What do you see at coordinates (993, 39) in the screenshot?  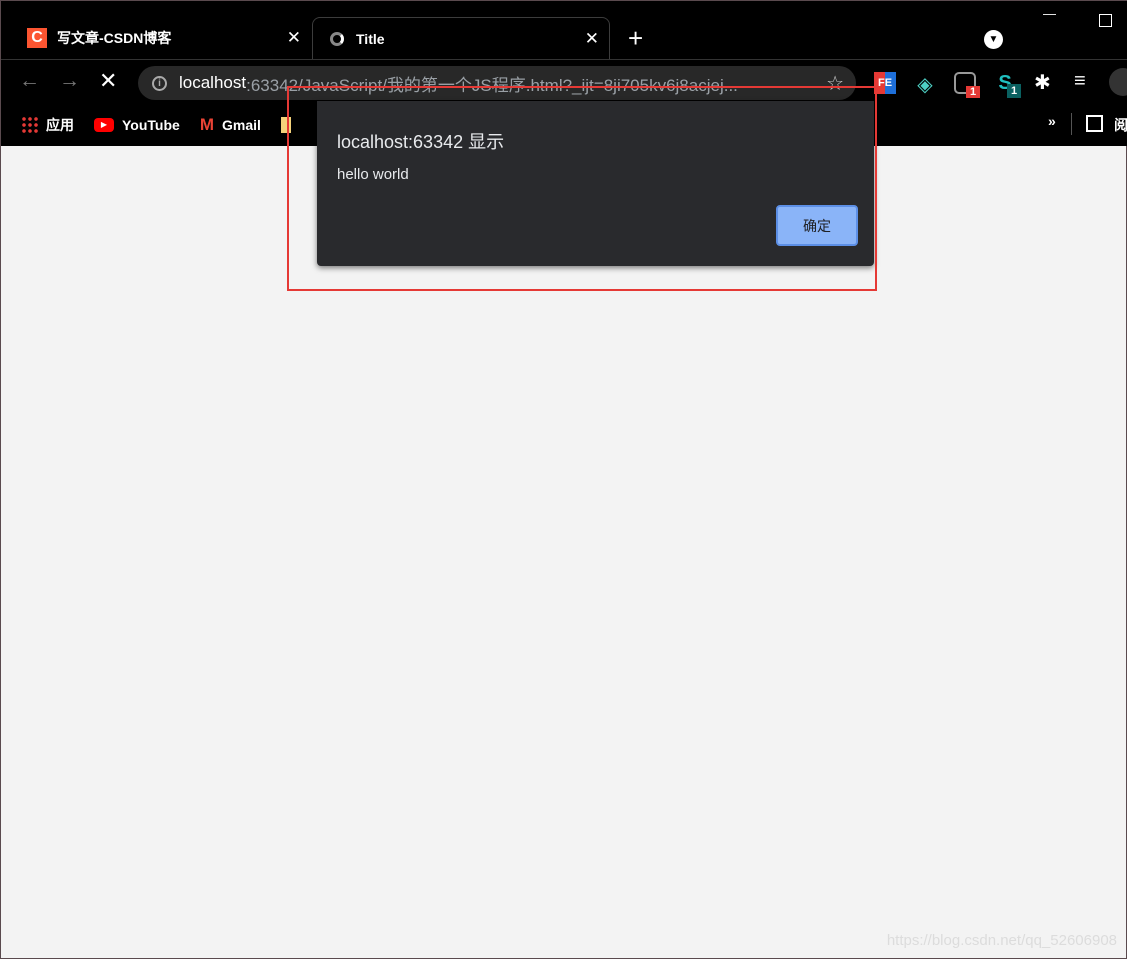 I see `tab-search-icon: ▼` at bounding box center [993, 39].